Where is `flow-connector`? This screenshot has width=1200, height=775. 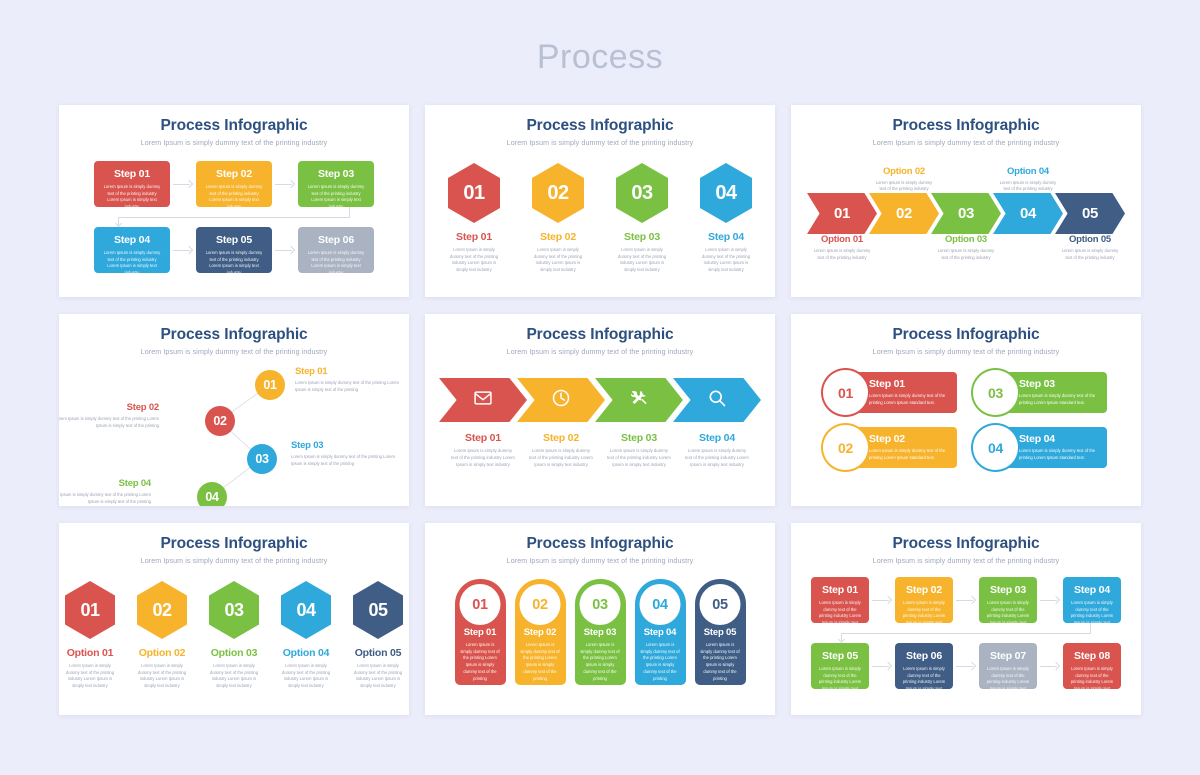
flow-connector is located at coordinates (232, 217).